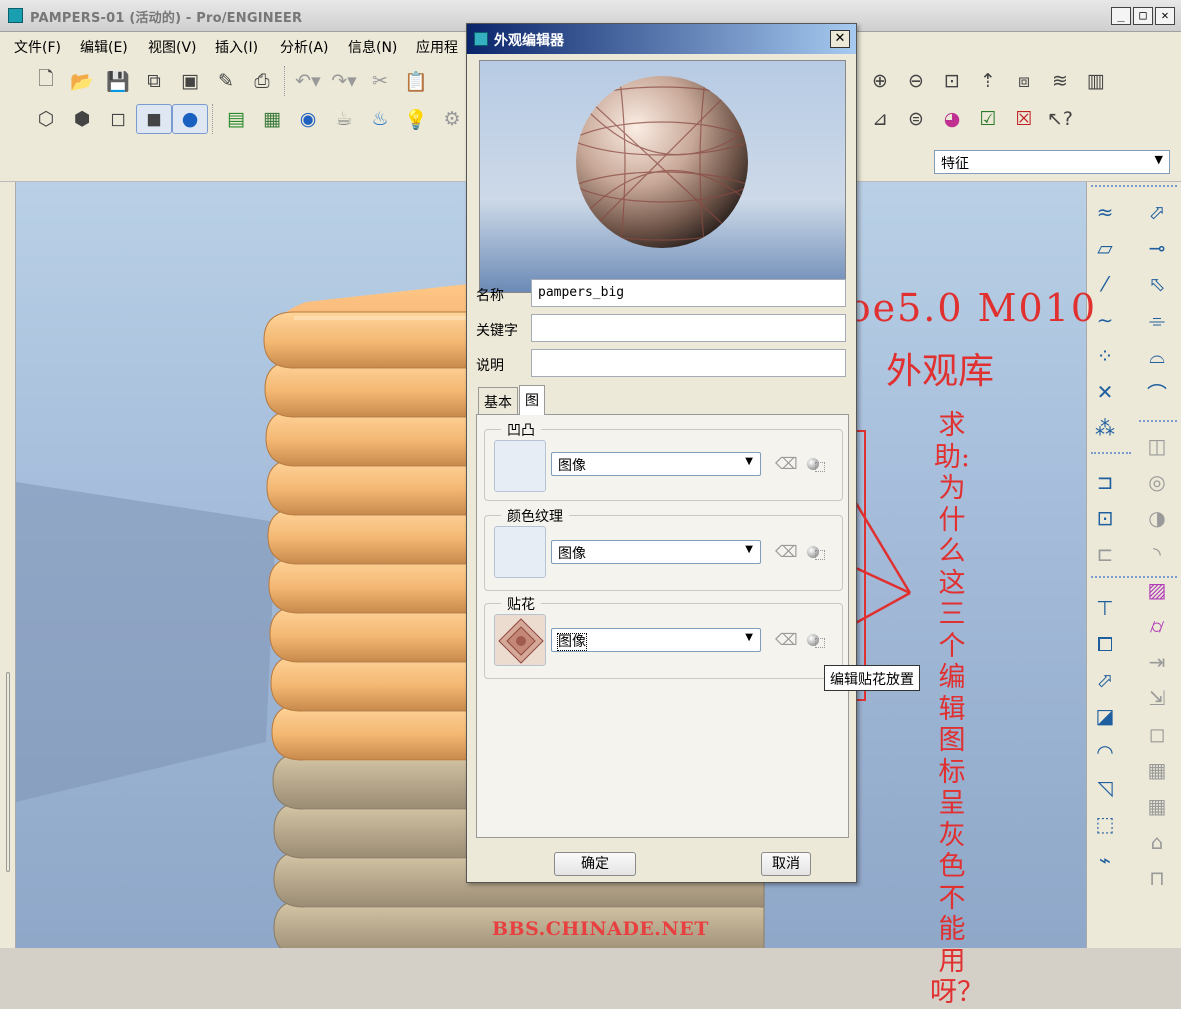 Image resolution: width=1181 pixels, height=1009 pixels. Describe the element at coordinates (190, 119) in the screenshot. I see `appearance-icon: ●` at that location.